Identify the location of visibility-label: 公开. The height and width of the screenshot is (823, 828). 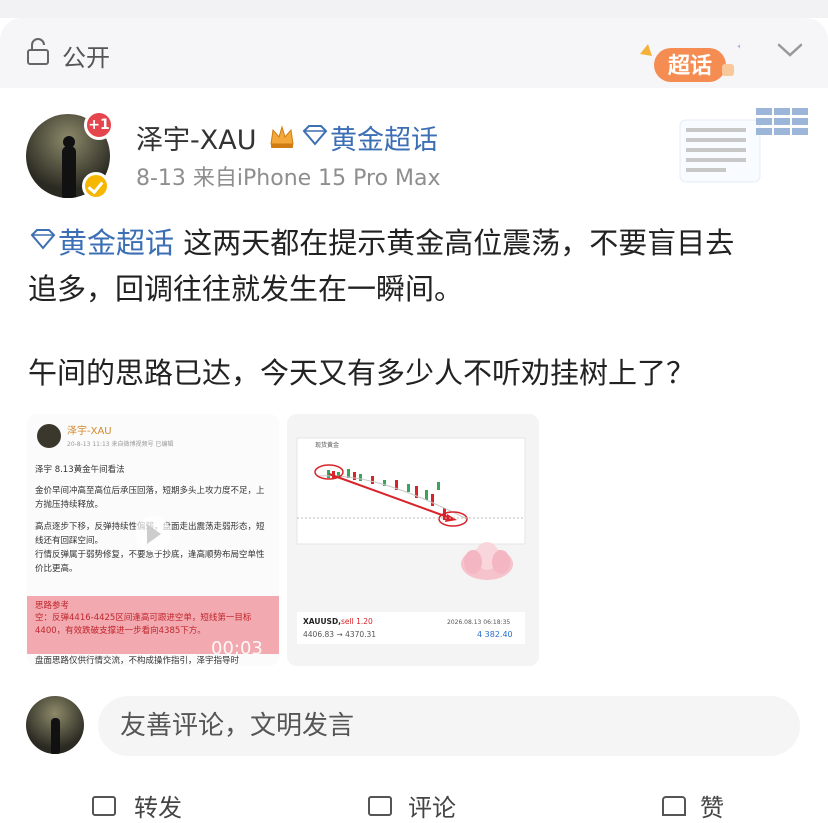
(86, 55).